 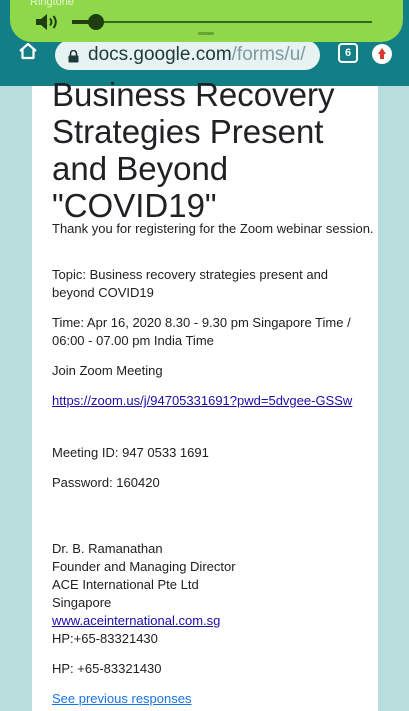 What do you see at coordinates (121, 699) in the screenshot?
I see `see-previous-responses-link: See previous responses` at bounding box center [121, 699].